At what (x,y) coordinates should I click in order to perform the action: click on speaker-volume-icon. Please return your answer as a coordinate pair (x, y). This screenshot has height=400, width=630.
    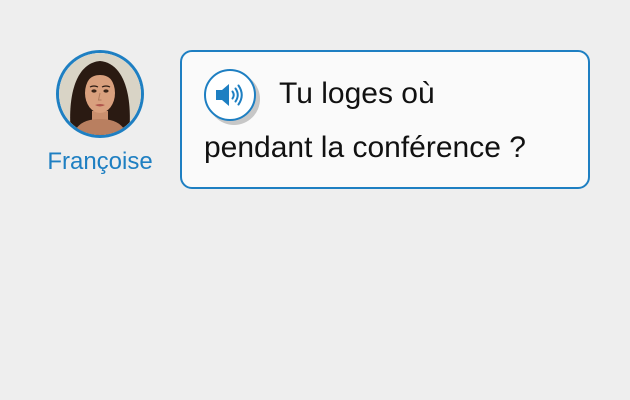
    Looking at the image, I should click on (229, 95).